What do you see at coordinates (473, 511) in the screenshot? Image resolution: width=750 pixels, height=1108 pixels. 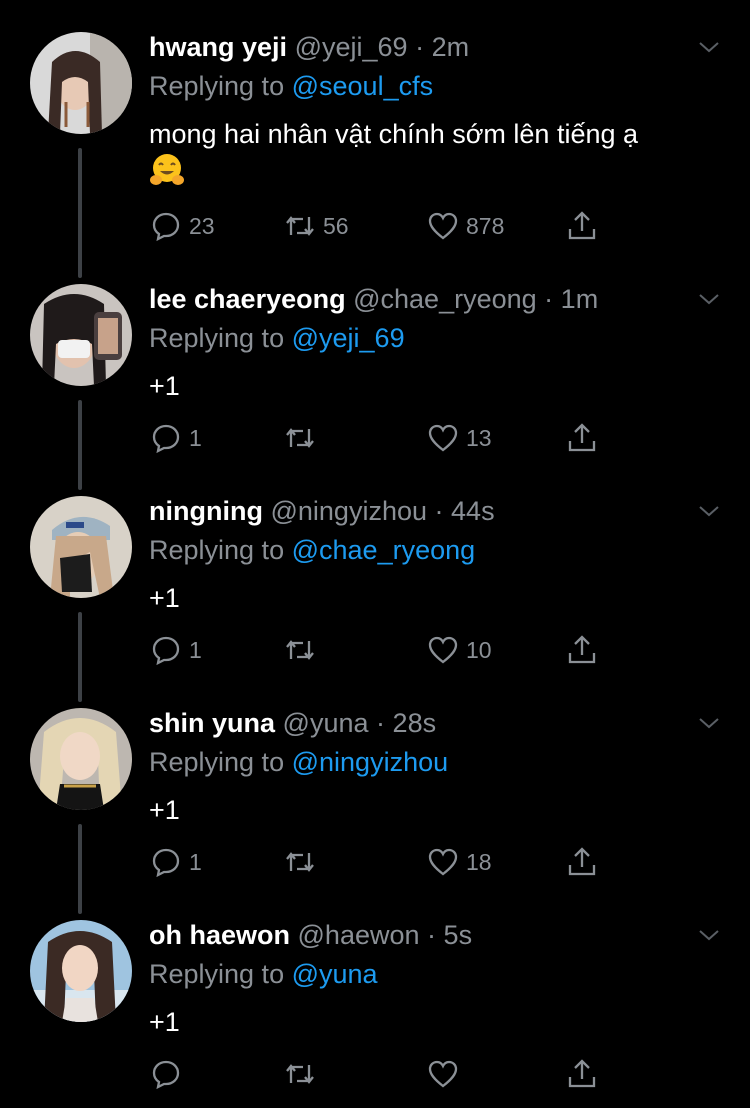 I see `timestamp: 44s` at bounding box center [473, 511].